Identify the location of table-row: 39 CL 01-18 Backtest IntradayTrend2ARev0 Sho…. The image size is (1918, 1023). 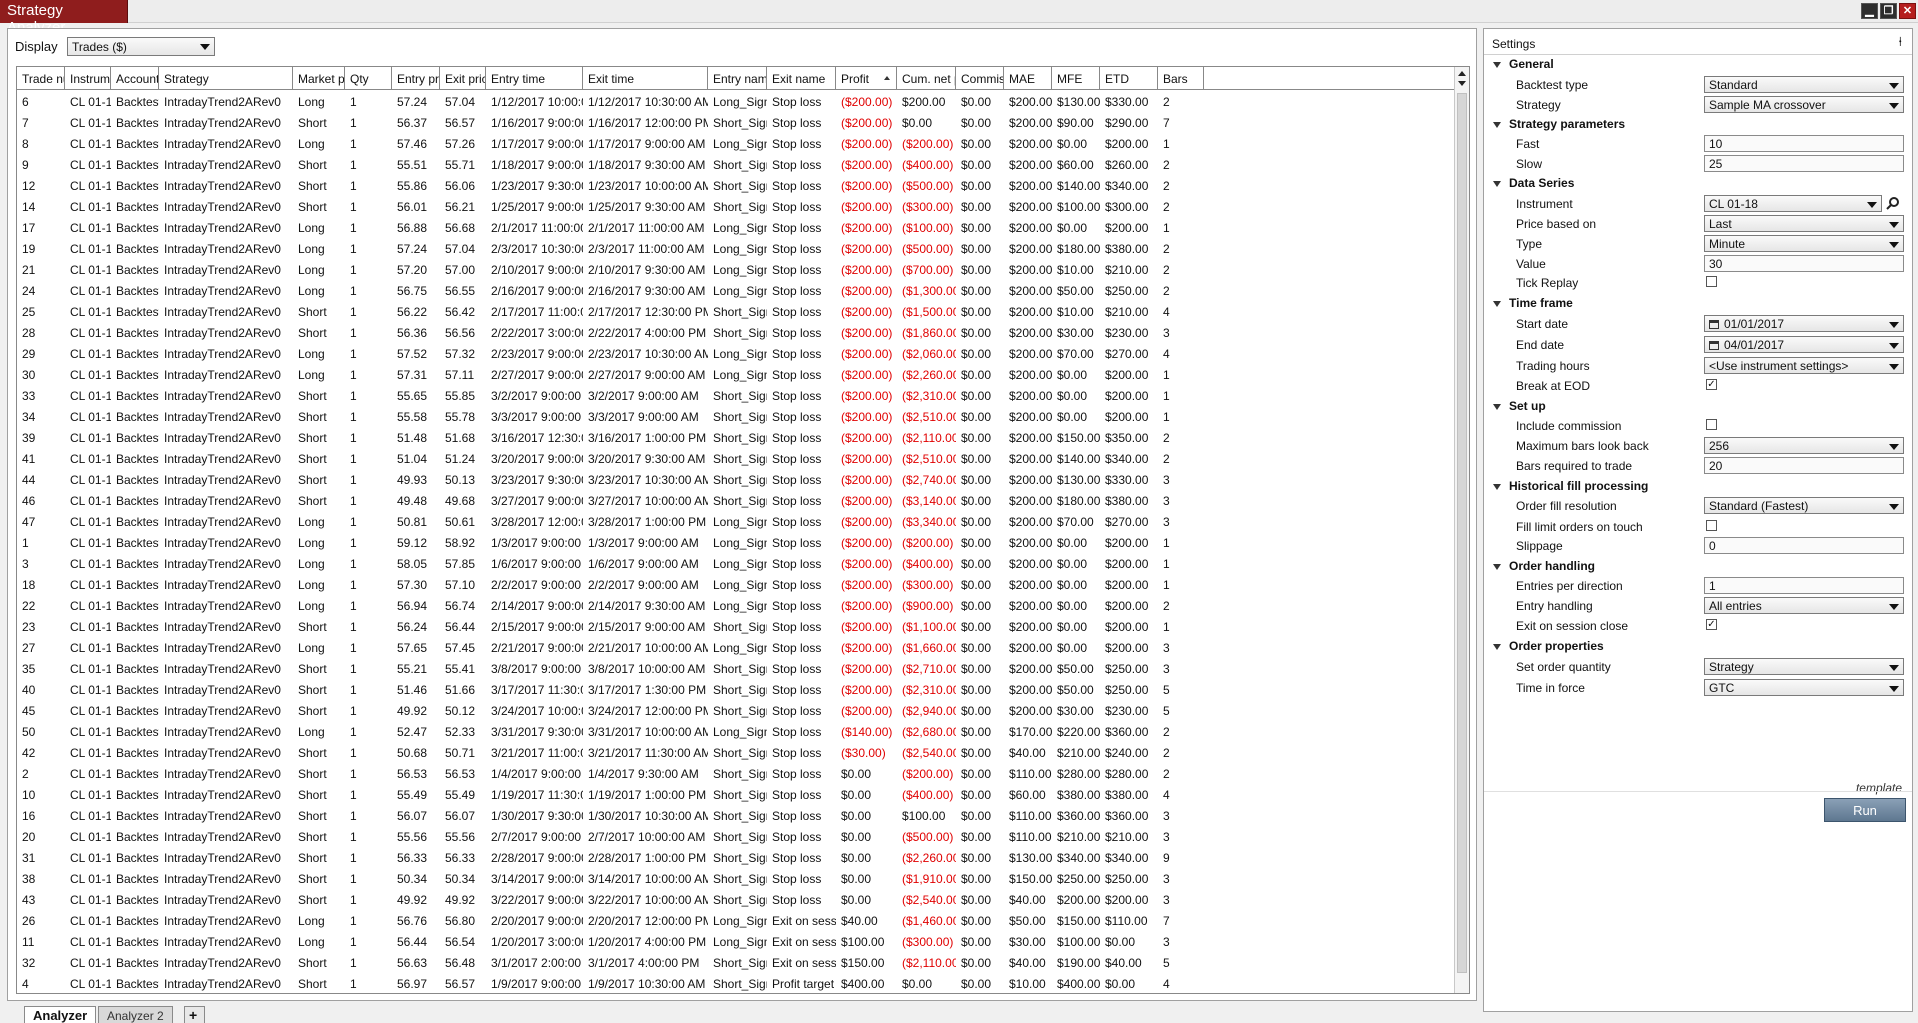
(743, 437).